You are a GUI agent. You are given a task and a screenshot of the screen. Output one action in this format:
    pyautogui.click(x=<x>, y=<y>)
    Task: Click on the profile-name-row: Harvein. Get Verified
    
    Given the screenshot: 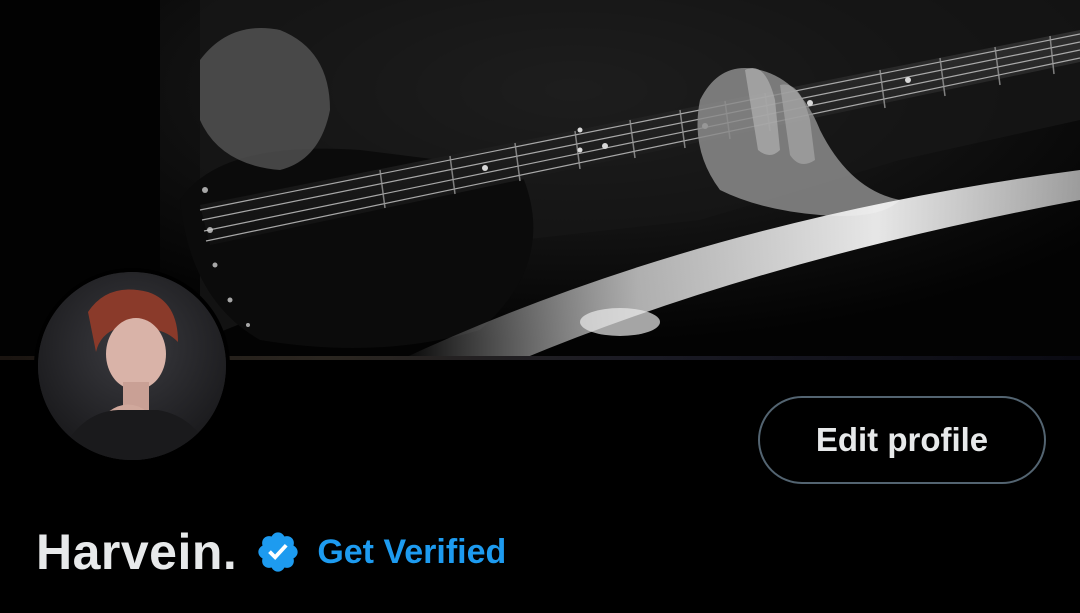 What is the action you would take?
    pyautogui.click(x=271, y=552)
    